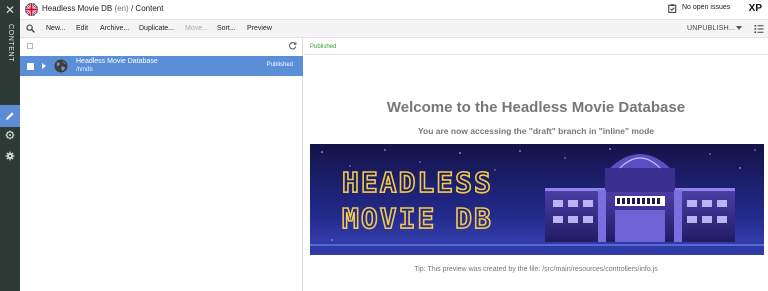 The image size is (768, 291). I want to click on chevron-down-icon, so click(739, 28).